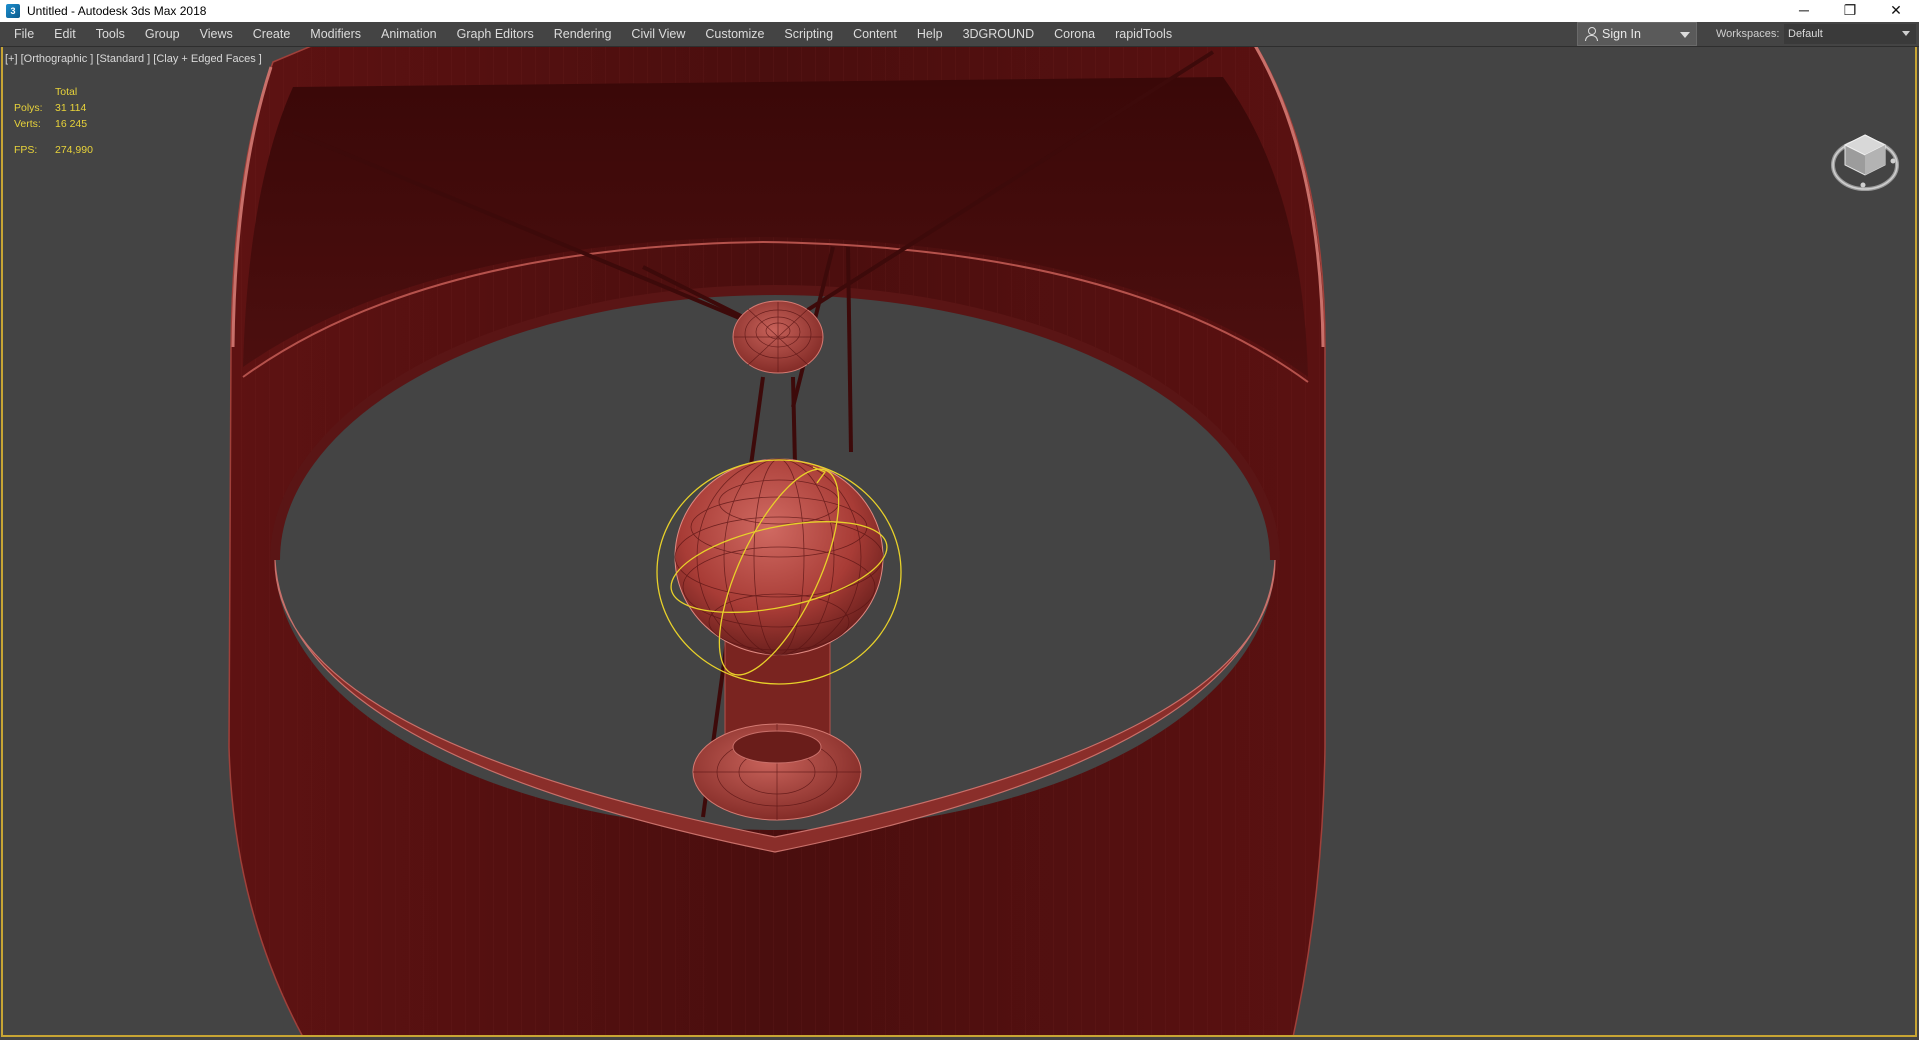  Describe the element at coordinates (1074, 34) in the screenshot. I see `menu-corona: Corona` at that location.